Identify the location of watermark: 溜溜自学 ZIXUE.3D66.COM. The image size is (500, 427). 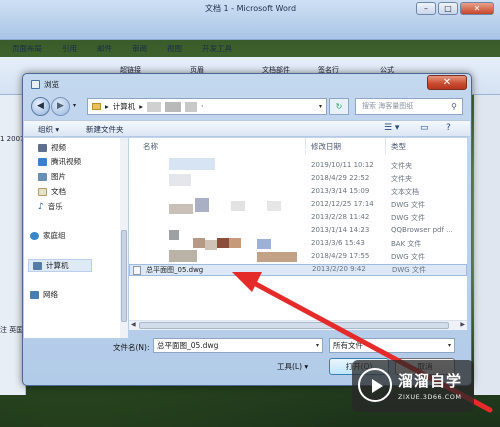
(413, 386).